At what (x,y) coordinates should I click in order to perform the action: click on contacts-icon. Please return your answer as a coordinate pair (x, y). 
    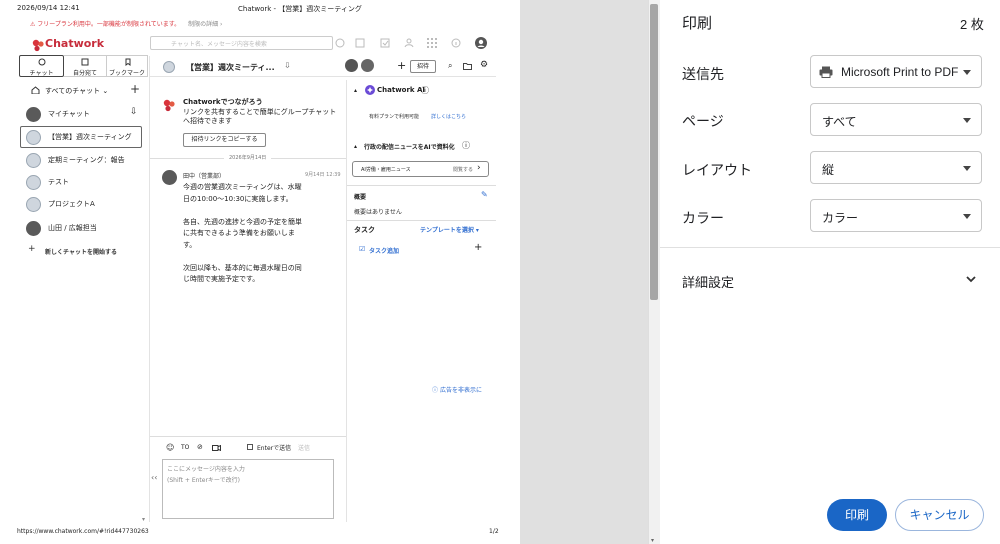
    Looking at the image, I should click on (409, 43).